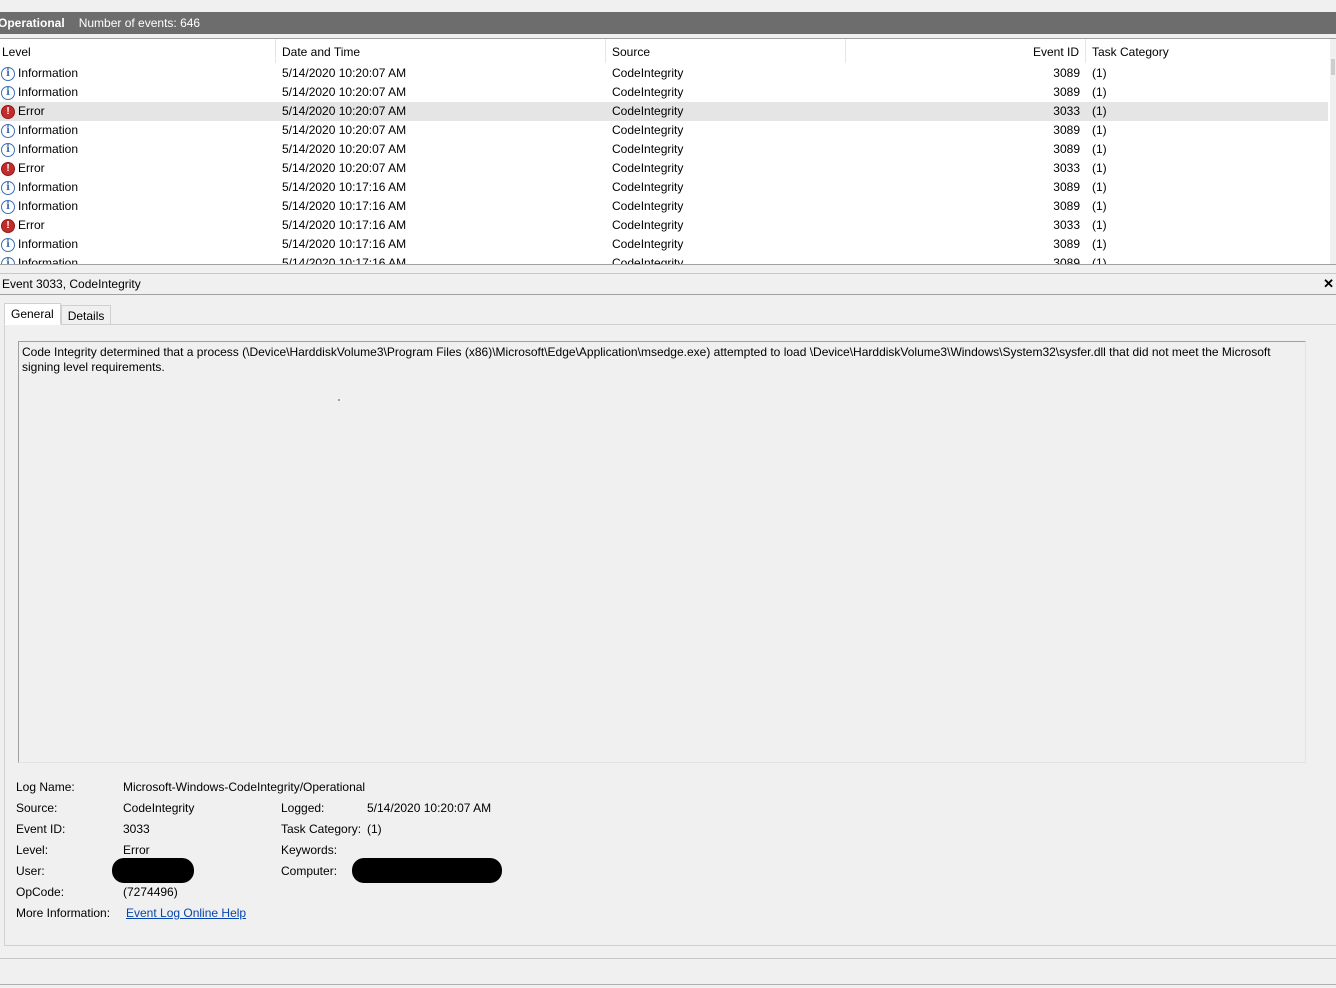  Describe the element at coordinates (303, 808) in the screenshot. I see `label-logged: Logged:` at that location.